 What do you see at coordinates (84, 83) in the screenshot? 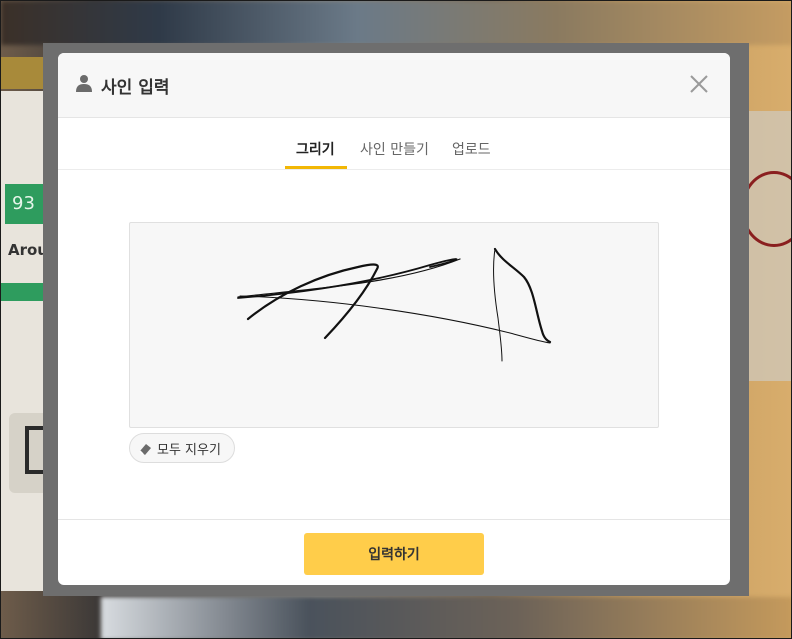
I see `person-icon` at bounding box center [84, 83].